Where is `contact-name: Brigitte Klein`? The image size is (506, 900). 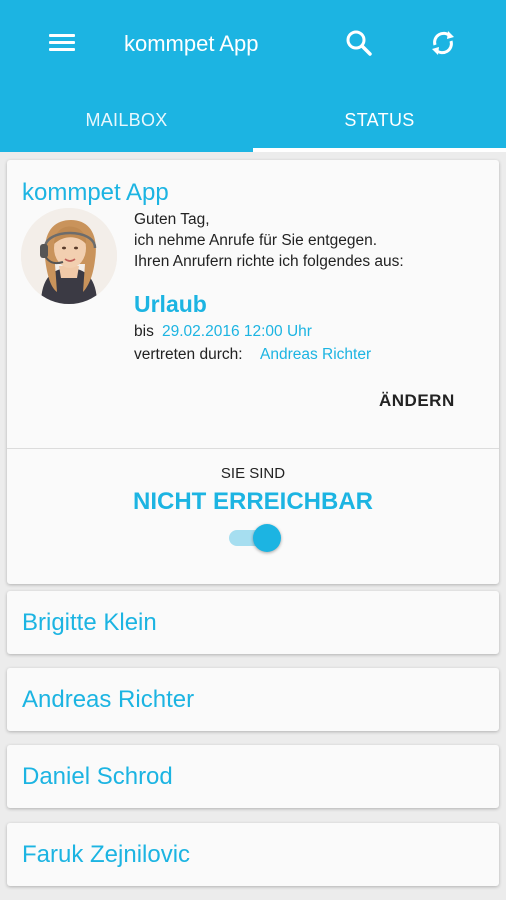
contact-name: Brigitte Klein is located at coordinates (89, 622).